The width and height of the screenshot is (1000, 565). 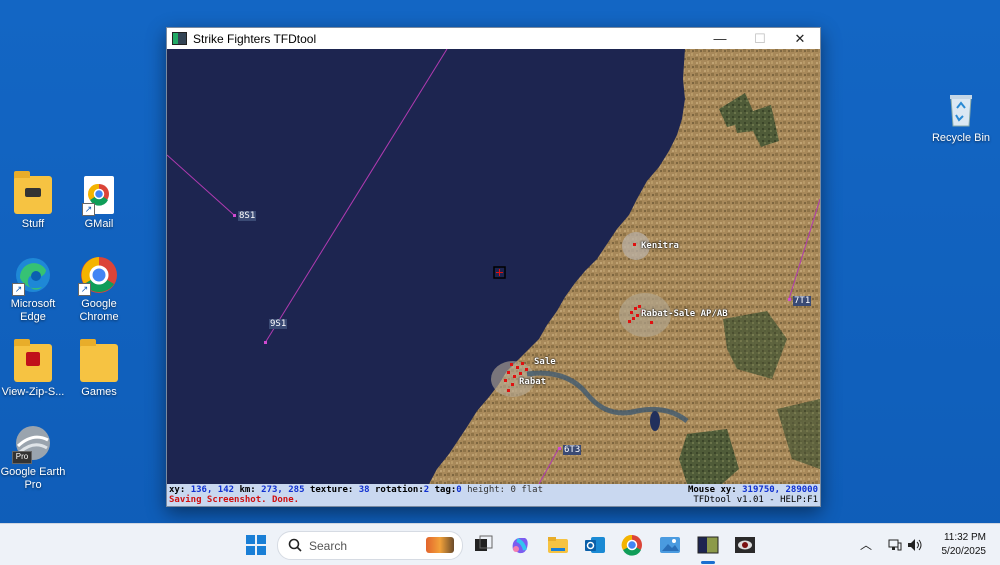 I want to click on grid-label-9s1: 9S1, so click(x=278, y=324).